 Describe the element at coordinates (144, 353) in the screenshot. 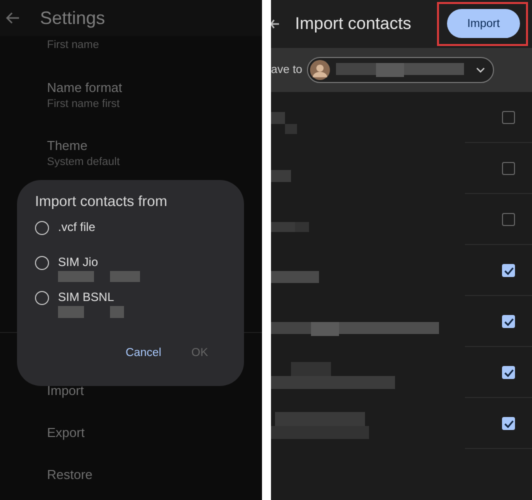

I see `dialog-button: Cancel` at that location.